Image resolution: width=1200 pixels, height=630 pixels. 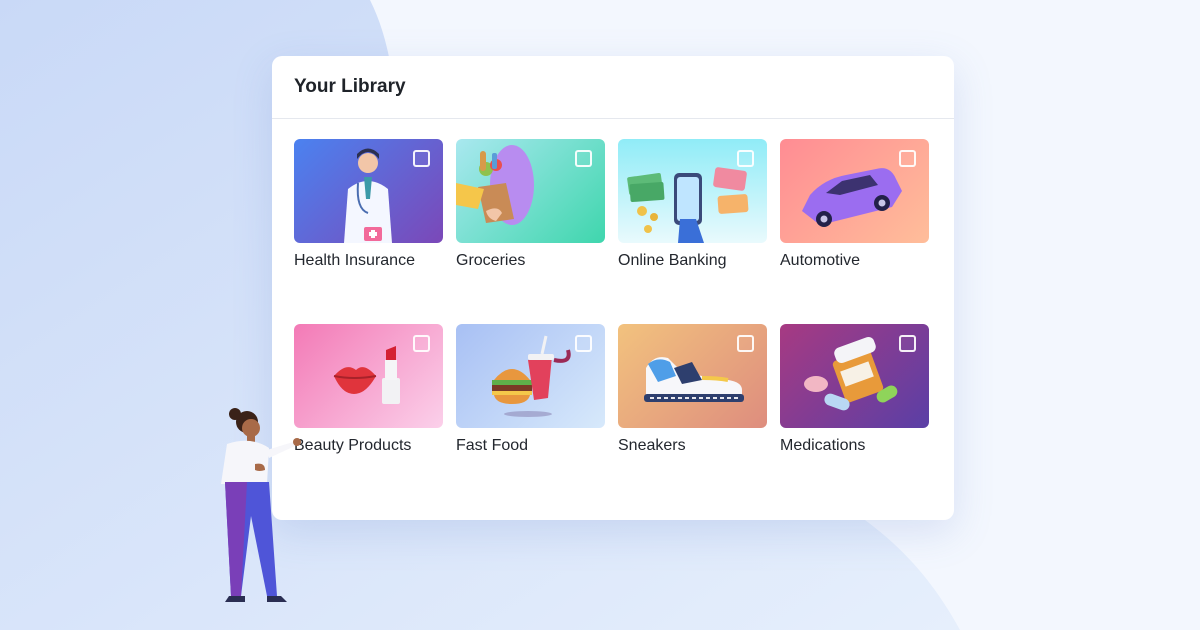 I want to click on category-tile-beauty-products: Beauty Products, so click(x=368, y=399).